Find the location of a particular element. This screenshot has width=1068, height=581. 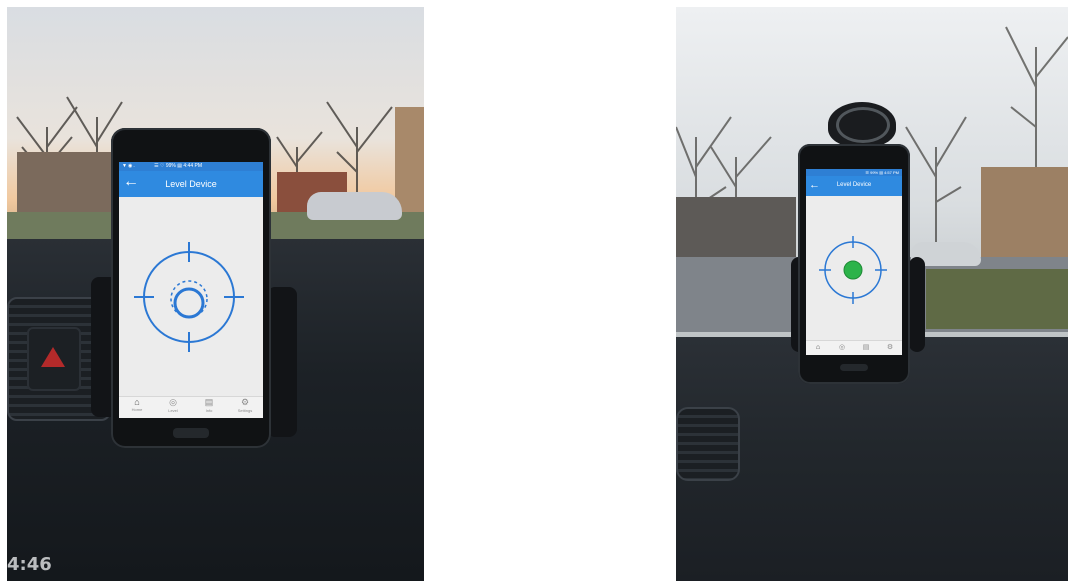

tab-level: ◎ Level is located at coordinates (173, 407).